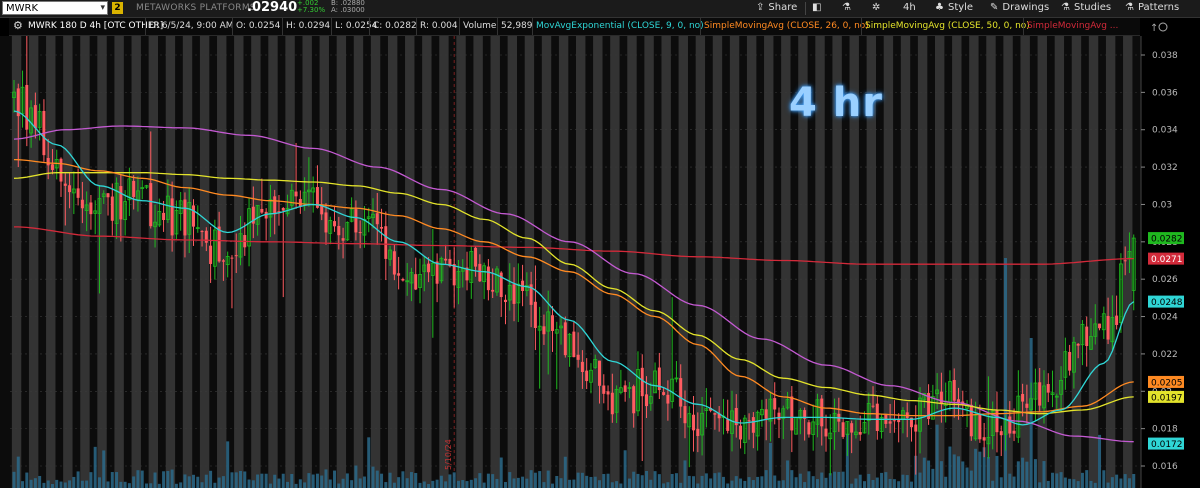 This screenshot has height=488, width=1200. What do you see at coordinates (515, 26) in the screenshot?
I see `volume-value: 52,989` at bounding box center [515, 26].